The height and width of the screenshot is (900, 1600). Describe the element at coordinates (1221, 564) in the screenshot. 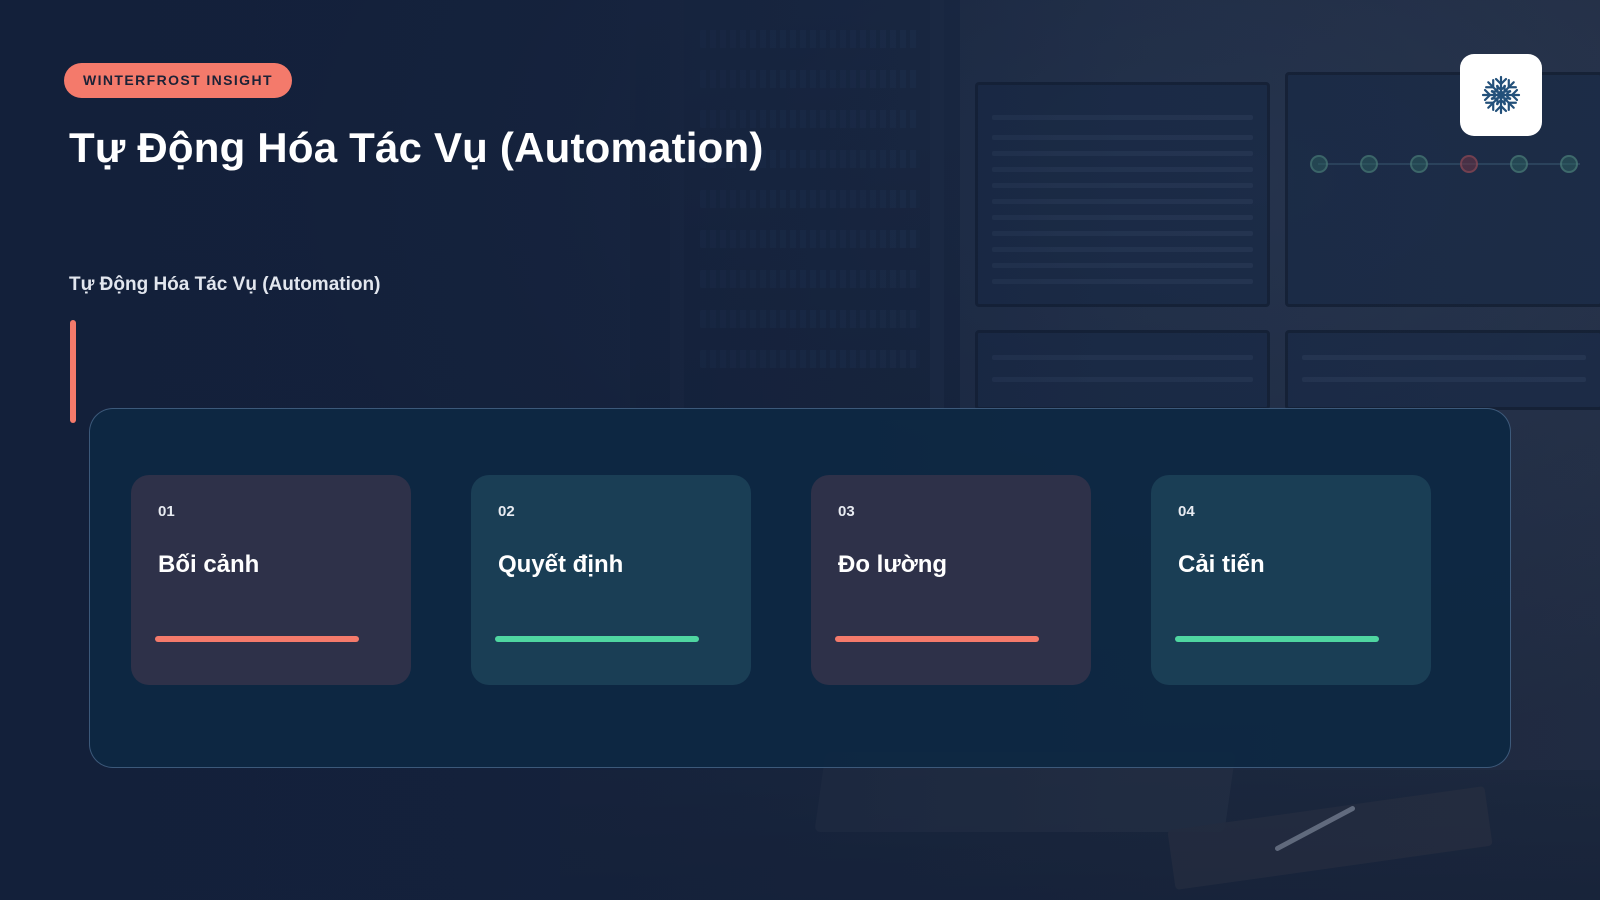

I see `step-title: Cải tiến` at that location.